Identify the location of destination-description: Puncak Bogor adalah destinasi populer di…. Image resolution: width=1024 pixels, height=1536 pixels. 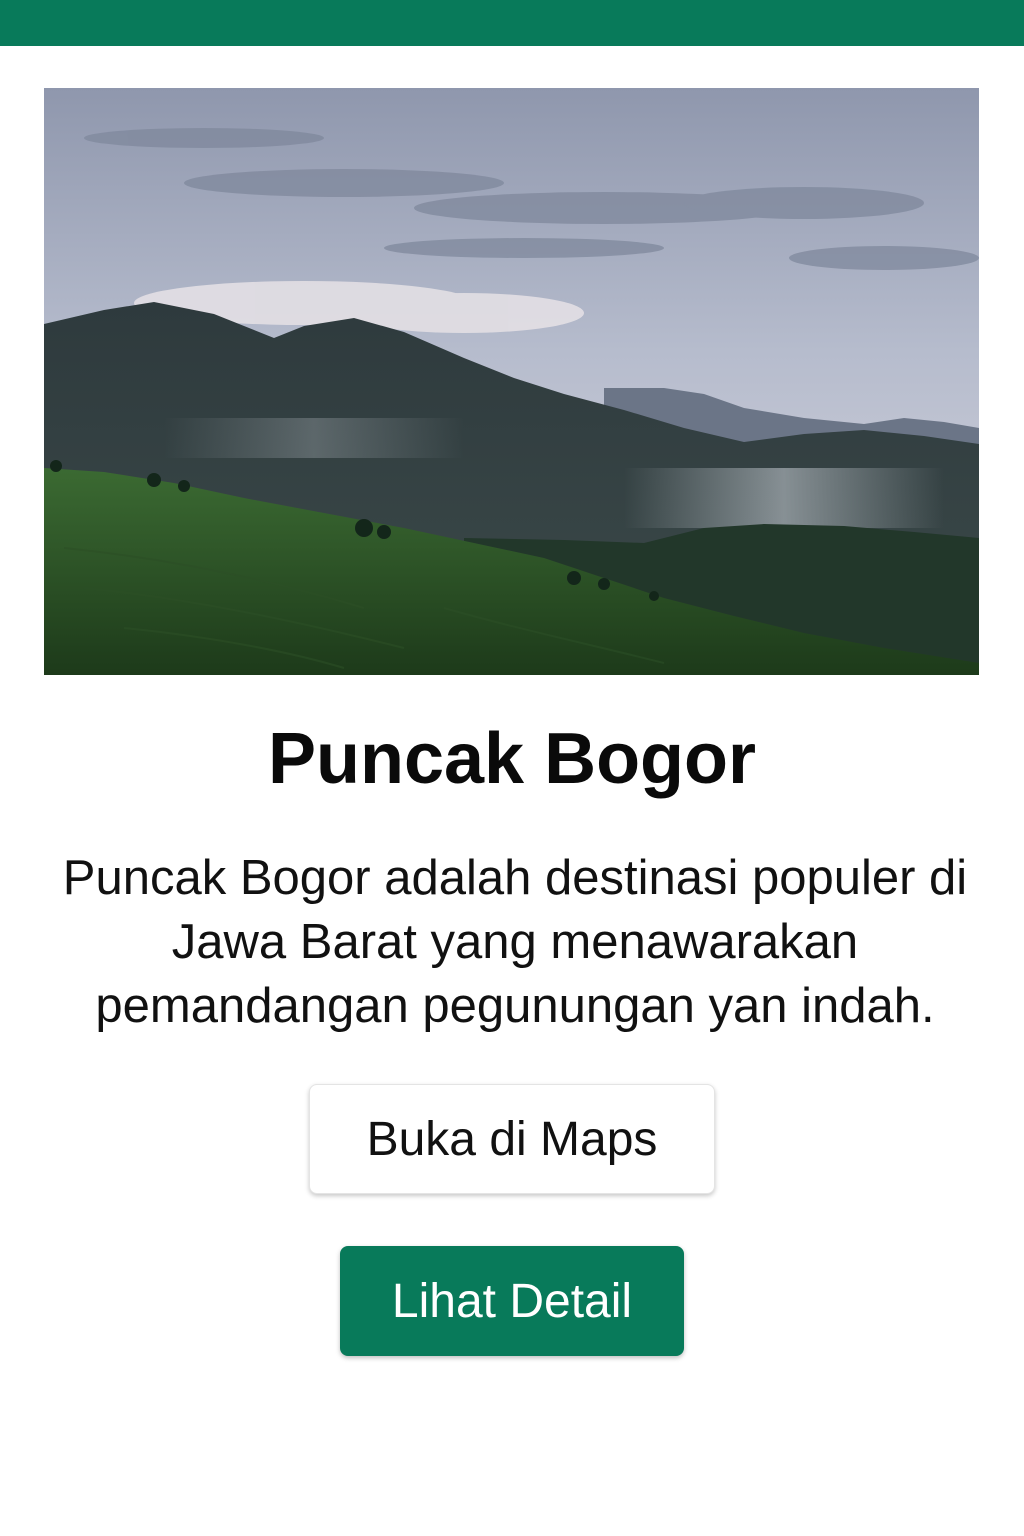
(515, 942).